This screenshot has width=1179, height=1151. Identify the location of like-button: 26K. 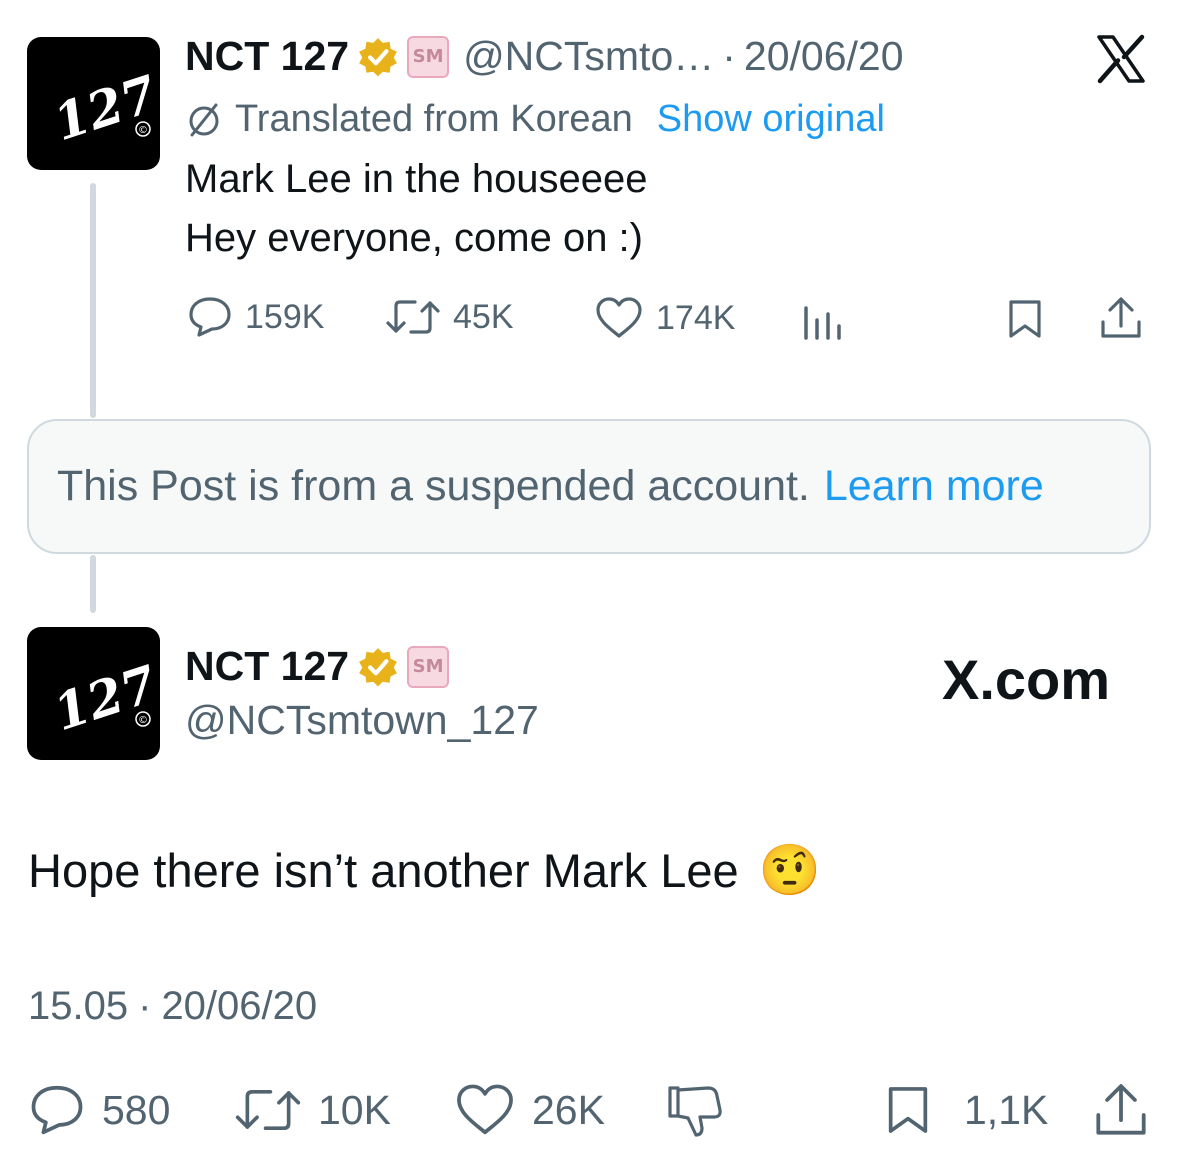
(529, 1110).